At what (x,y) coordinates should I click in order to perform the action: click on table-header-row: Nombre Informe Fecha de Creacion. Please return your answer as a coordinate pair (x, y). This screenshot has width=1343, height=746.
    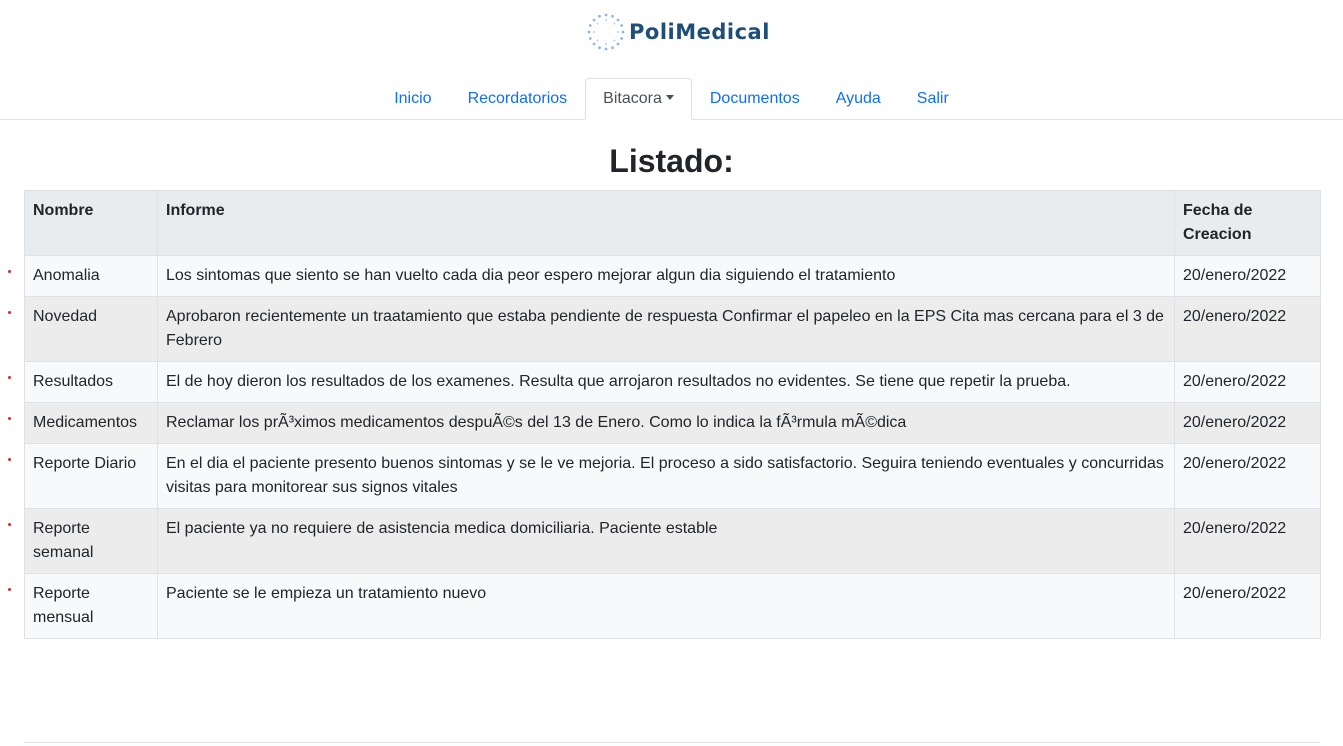
    Looking at the image, I should click on (672, 223).